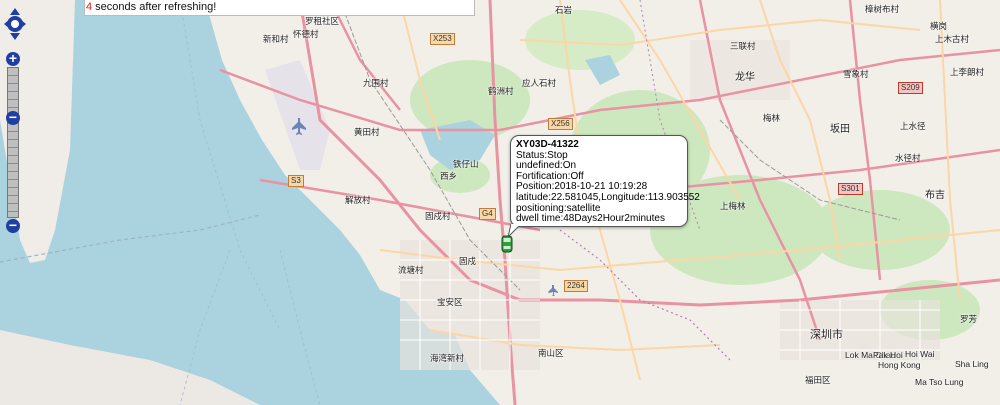 The width and height of the screenshot is (1000, 405). I want to click on map-label: 龙华, so click(745, 77).